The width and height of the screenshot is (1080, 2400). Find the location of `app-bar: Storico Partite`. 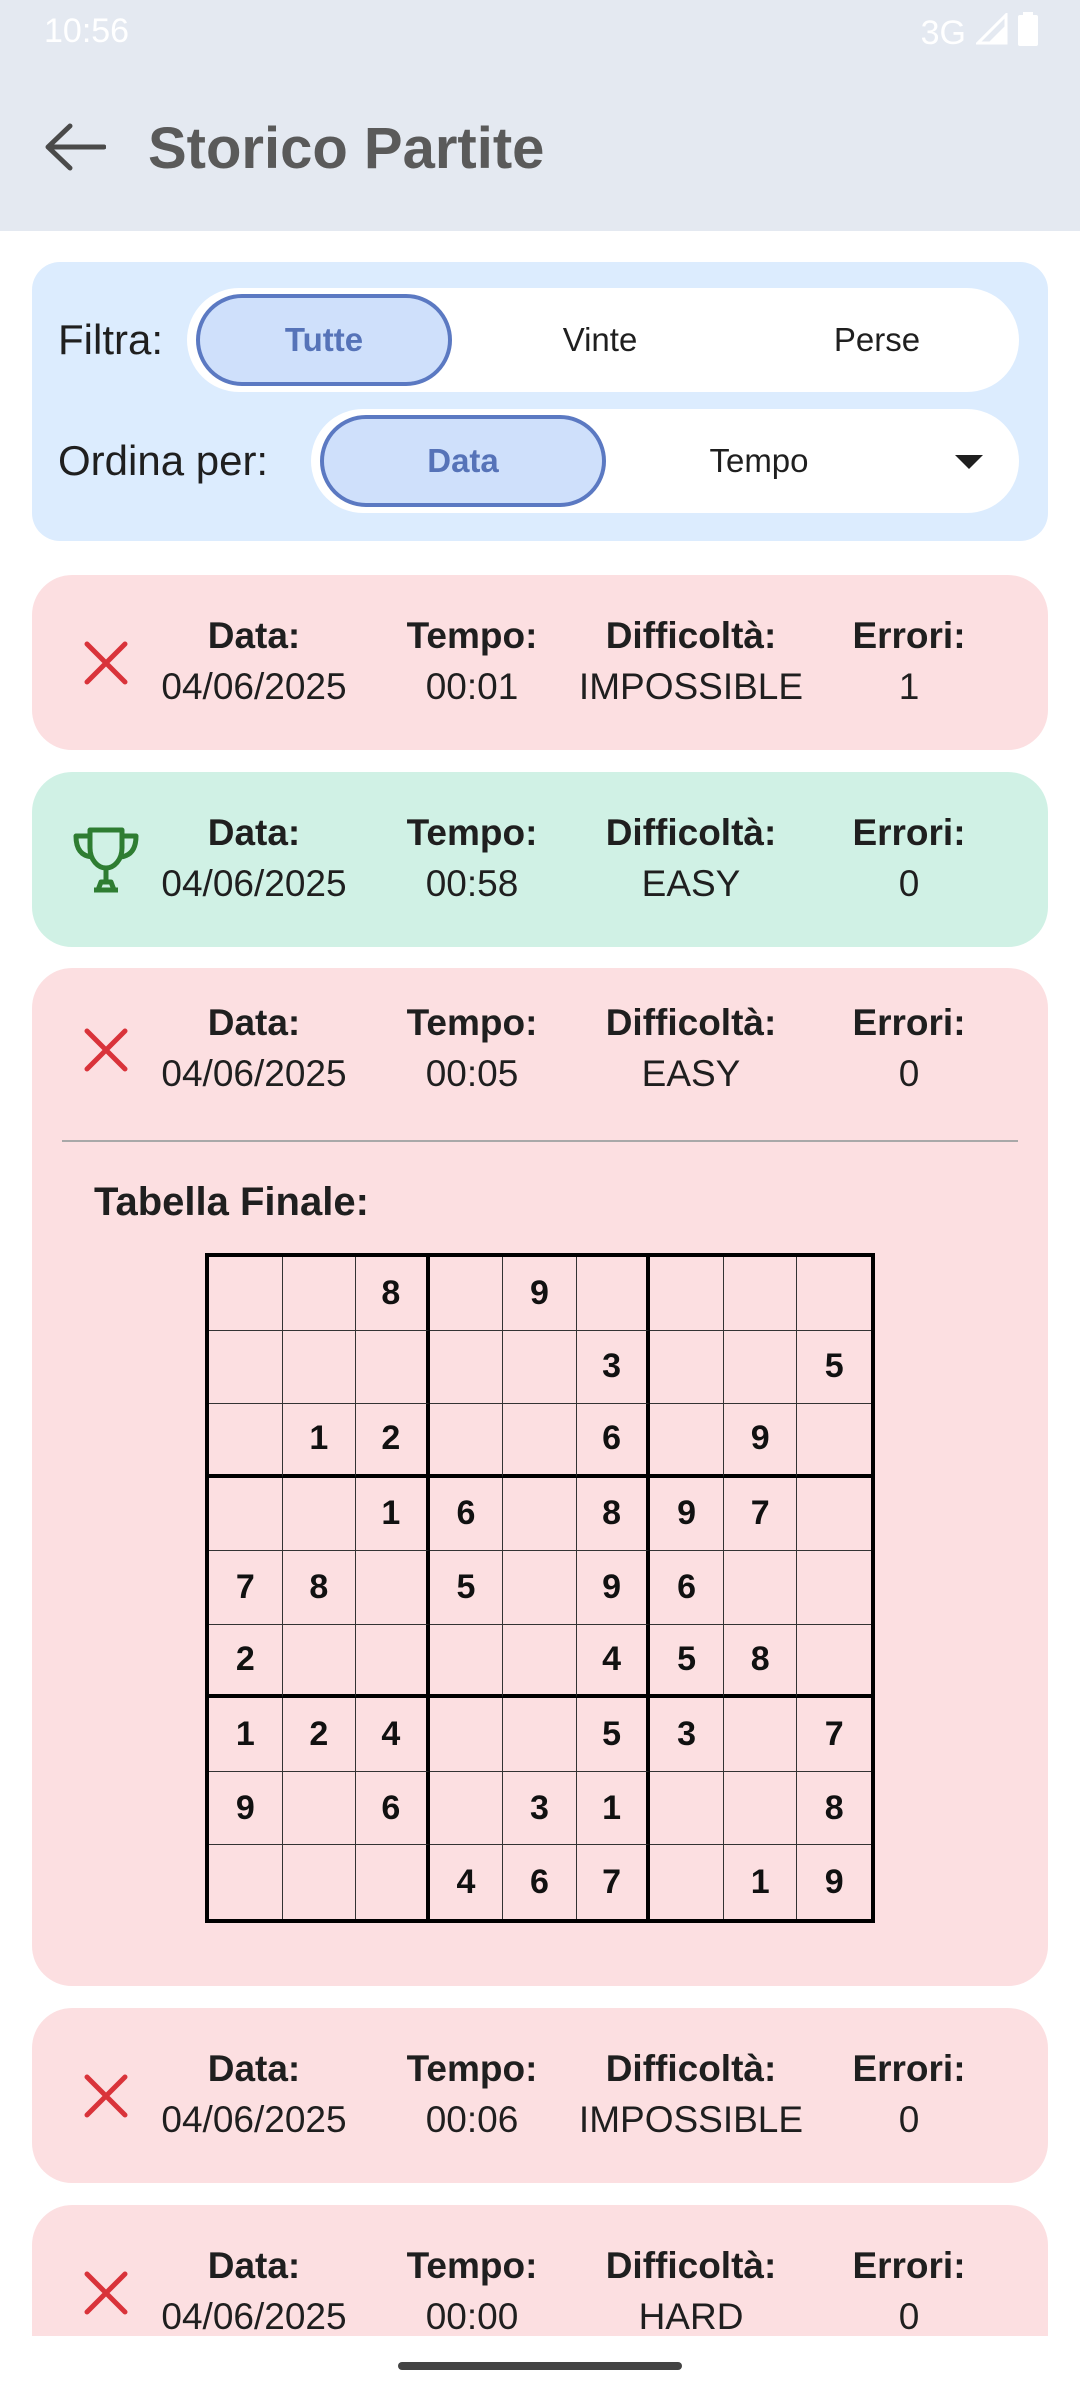

app-bar: Storico Partite is located at coordinates (540, 146).